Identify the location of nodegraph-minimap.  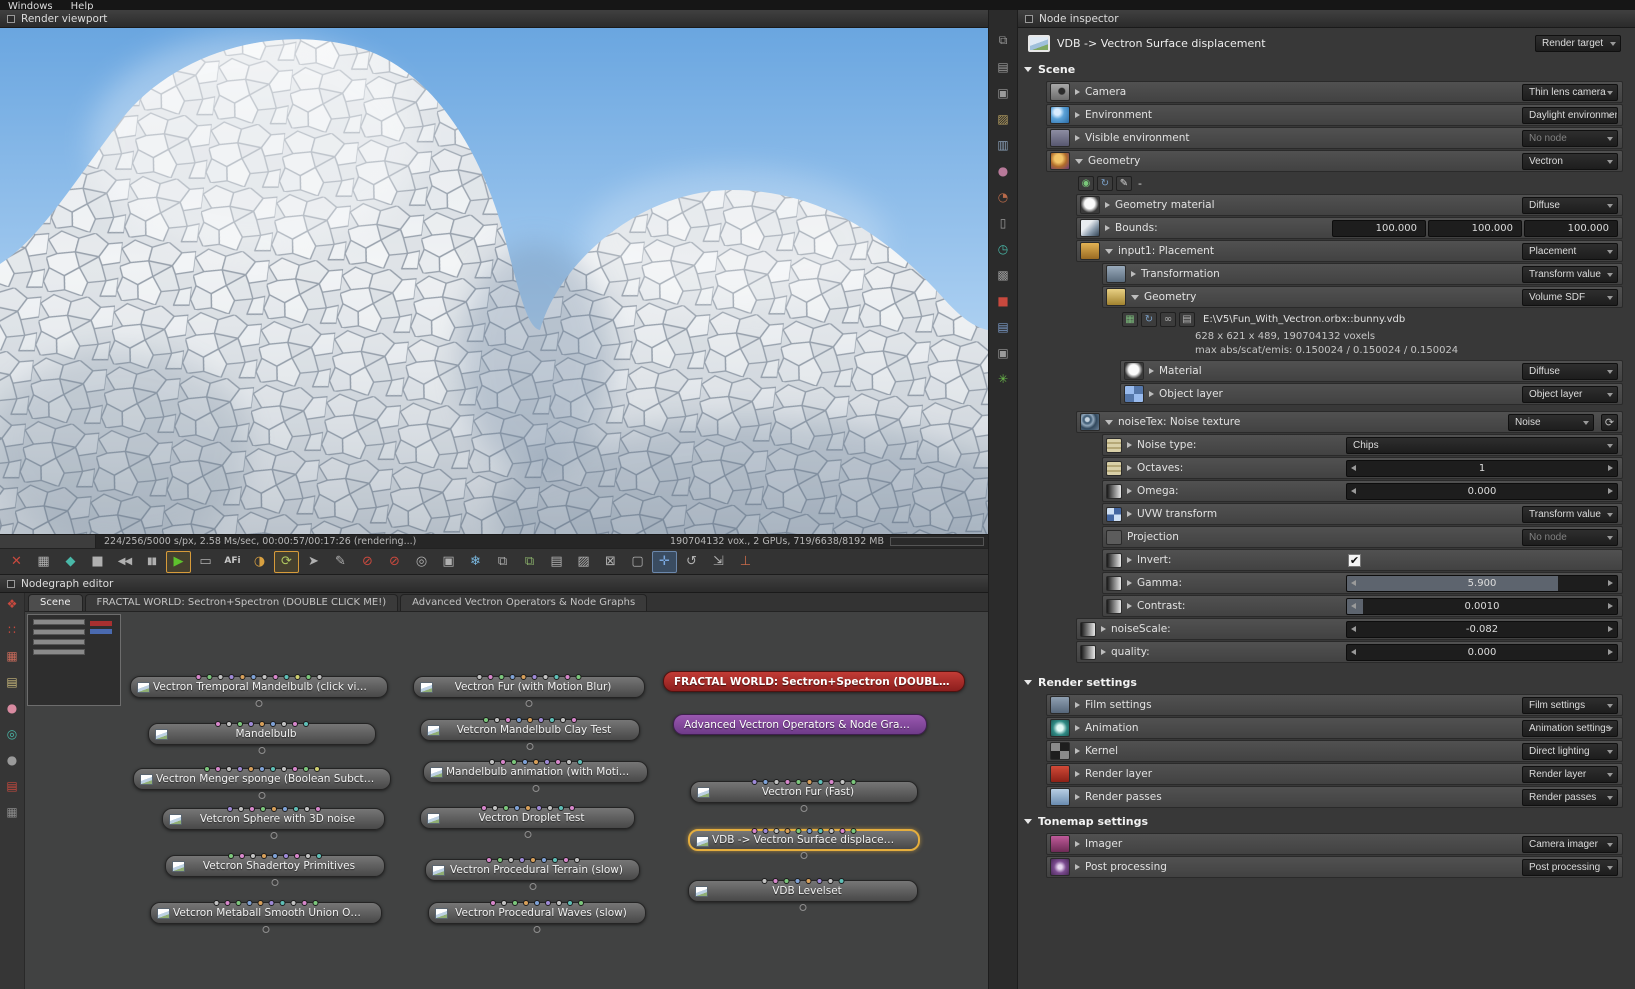
(74, 660).